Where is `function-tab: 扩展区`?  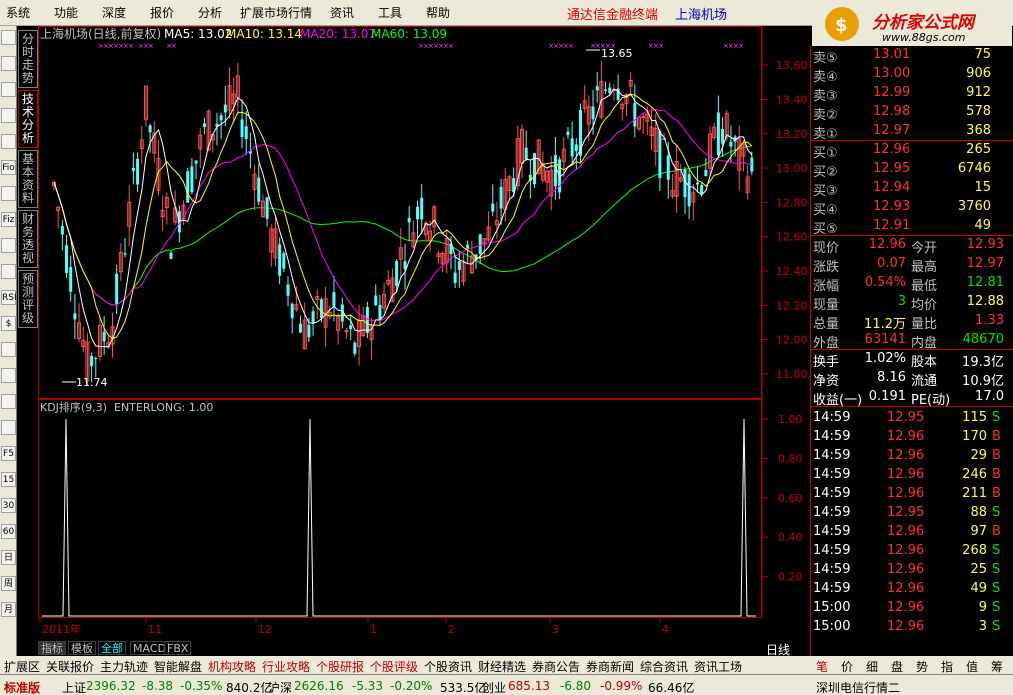
function-tab: 扩展区 is located at coordinates (22, 666).